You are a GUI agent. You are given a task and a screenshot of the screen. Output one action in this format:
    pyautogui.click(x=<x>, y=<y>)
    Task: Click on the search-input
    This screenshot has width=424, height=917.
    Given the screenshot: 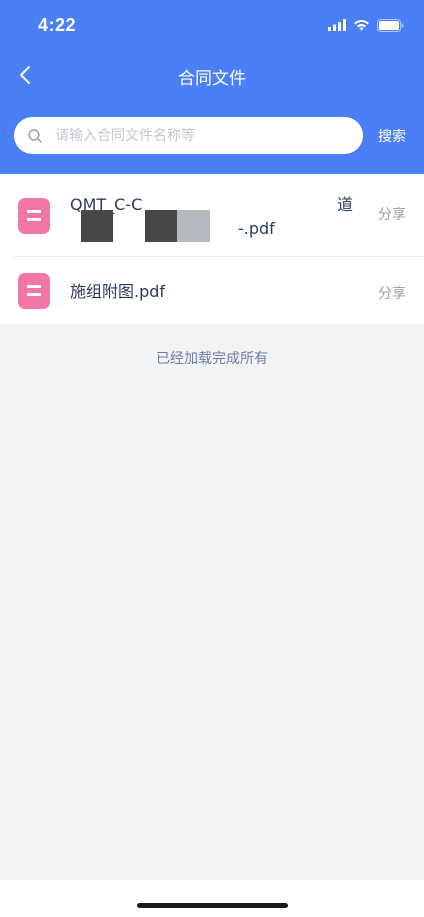 What is the action you would take?
    pyautogui.click(x=195, y=135)
    